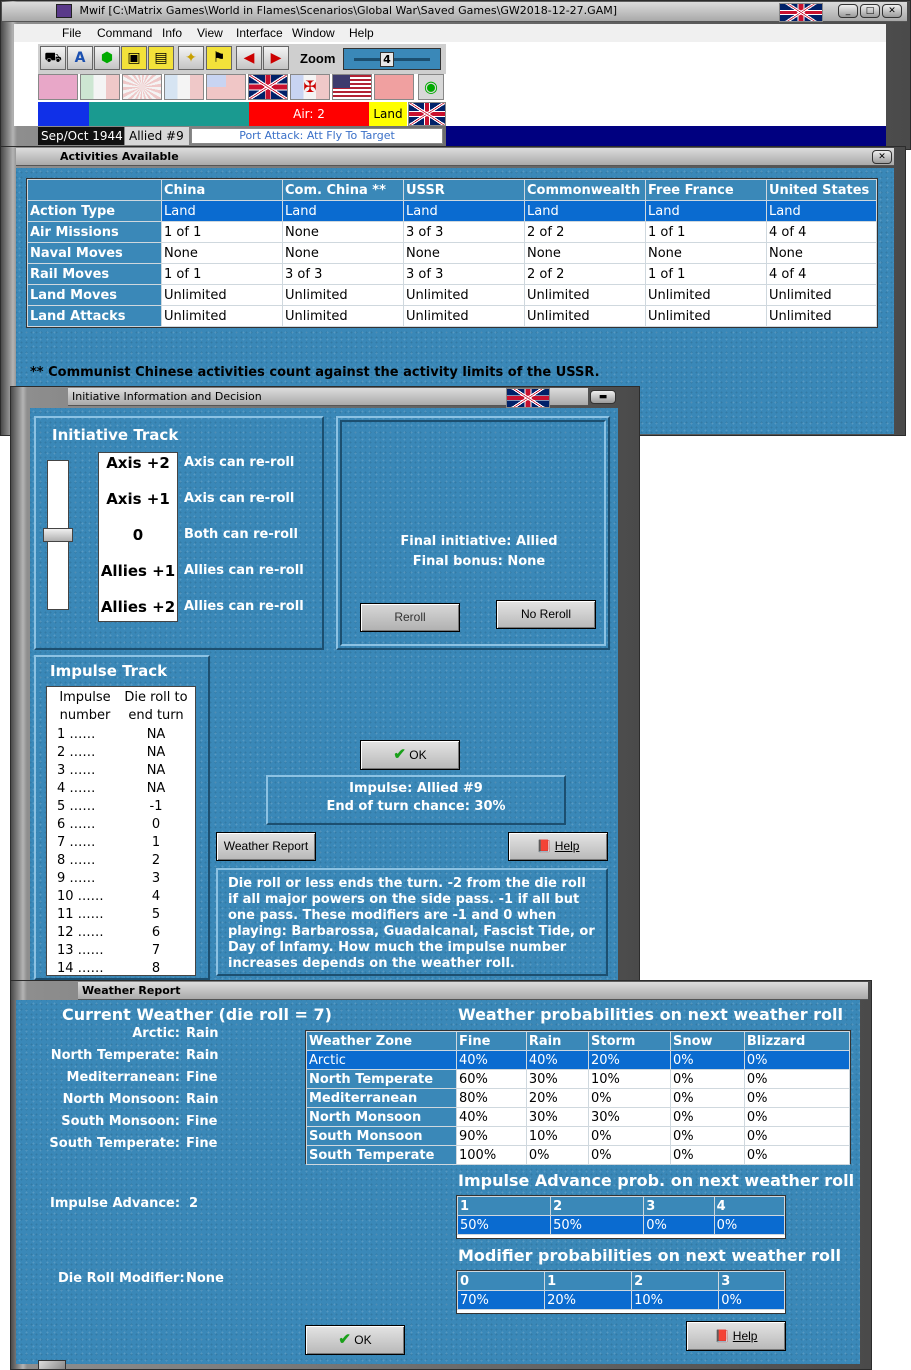 This screenshot has height=1370, width=911. I want to click on vichy-flag-icon, so click(184, 87).